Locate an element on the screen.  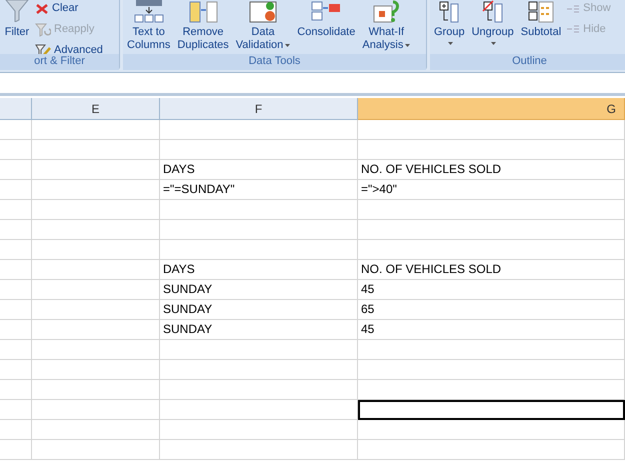
ribbon-button: Text to Columns is located at coordinates (148, 26).